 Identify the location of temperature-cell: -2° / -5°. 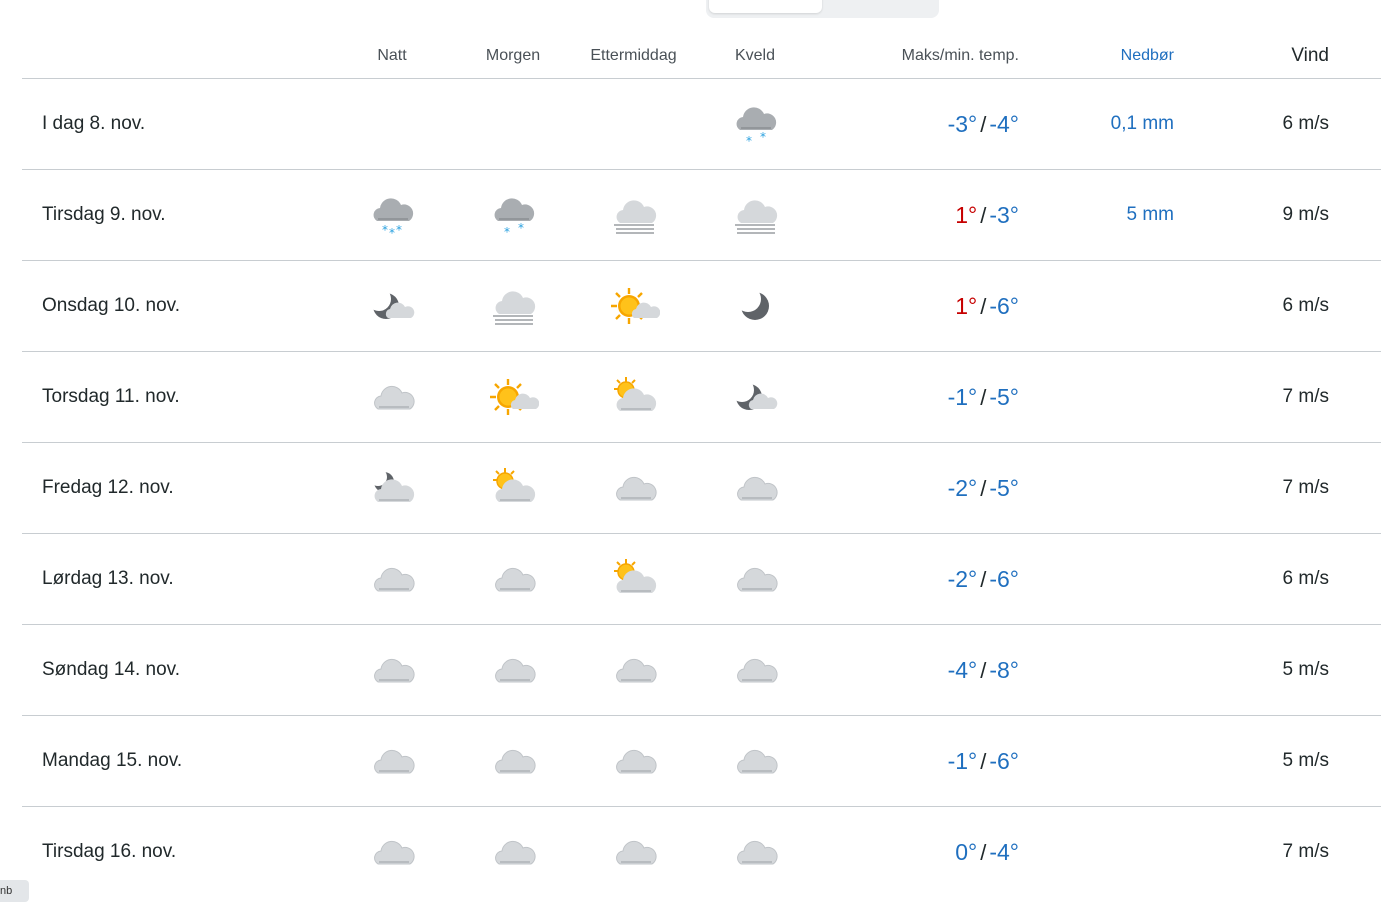
(917, 488).